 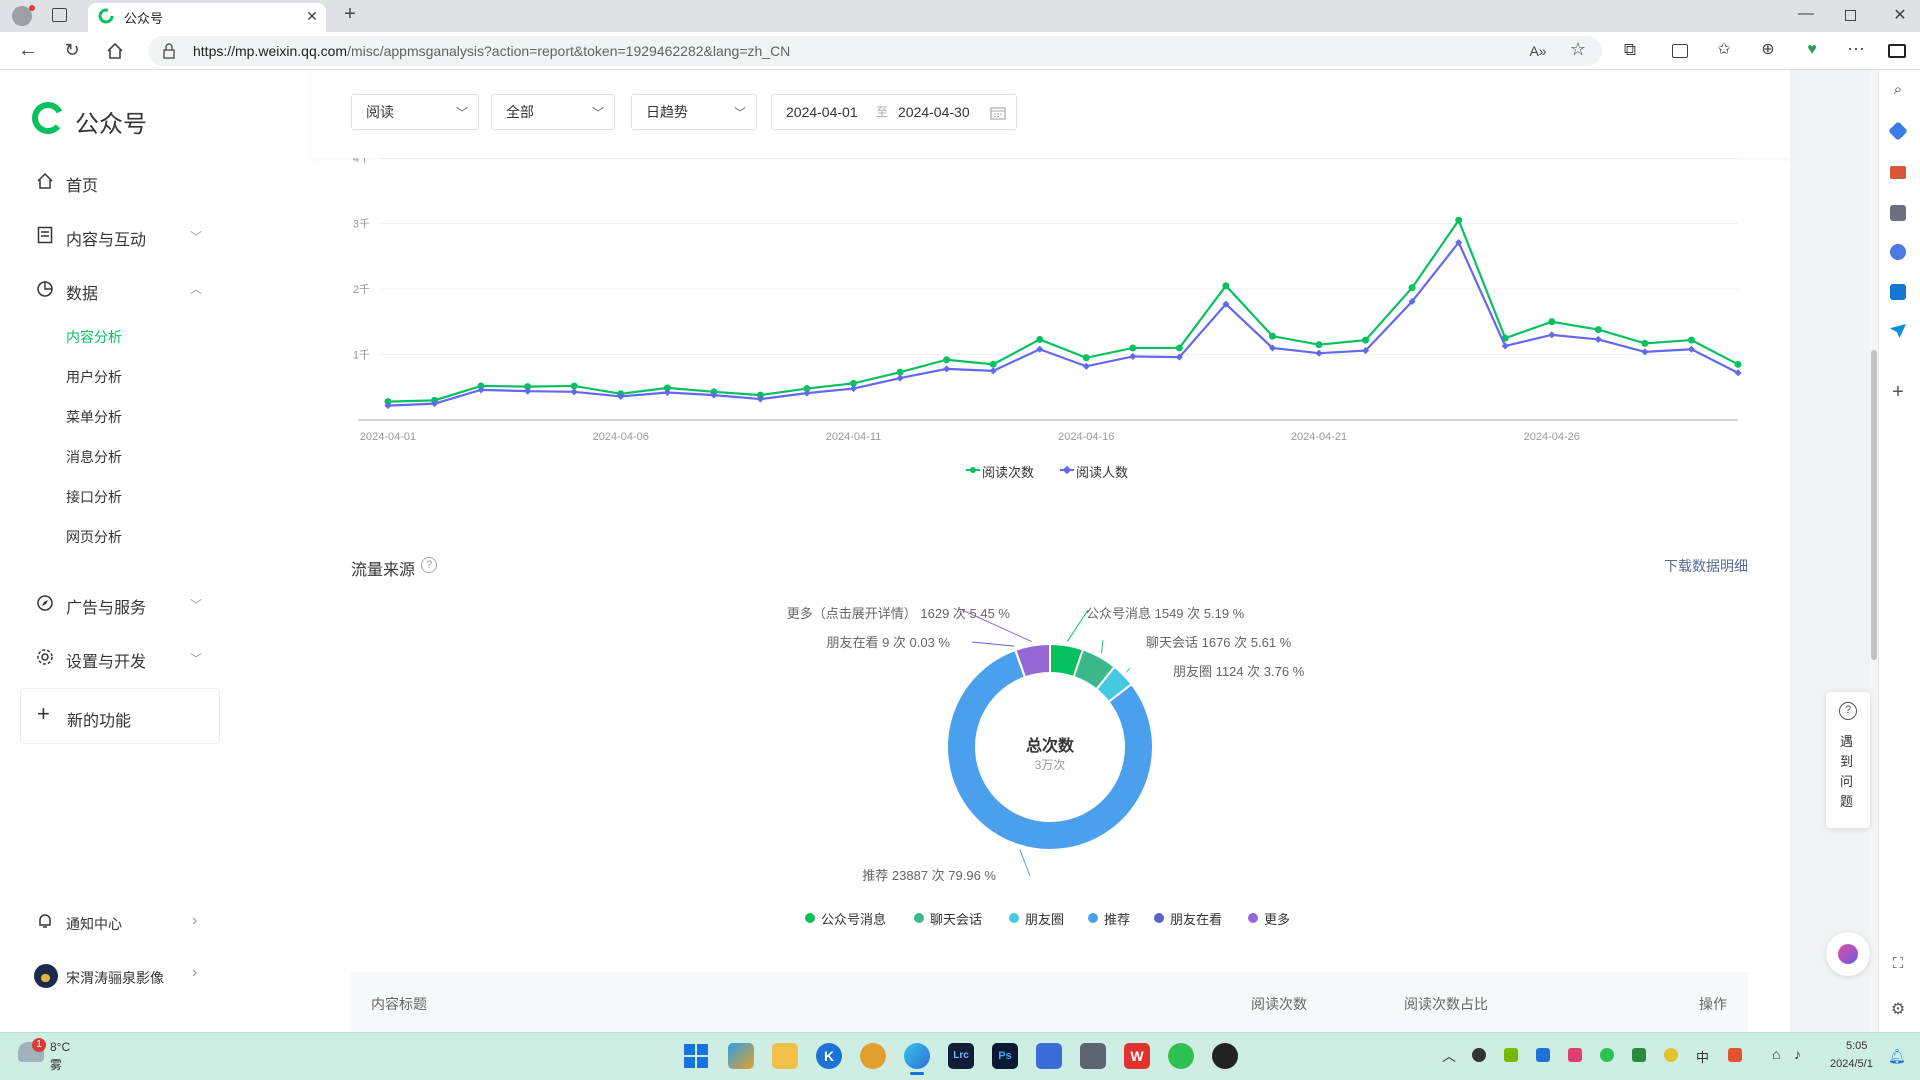 What do you see at coordinates (1630, 49) in the screenshot?
I see `extensions-icon: ⧉` at bounding box center [1630, 49].